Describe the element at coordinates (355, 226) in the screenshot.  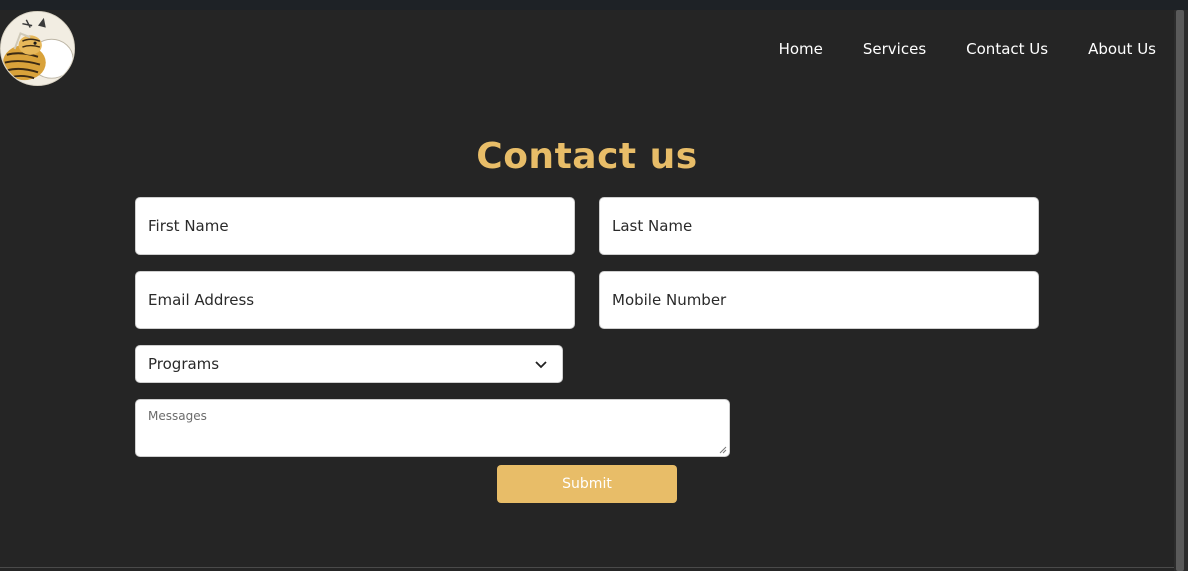
I see `first-name-field: First Name` at that location.